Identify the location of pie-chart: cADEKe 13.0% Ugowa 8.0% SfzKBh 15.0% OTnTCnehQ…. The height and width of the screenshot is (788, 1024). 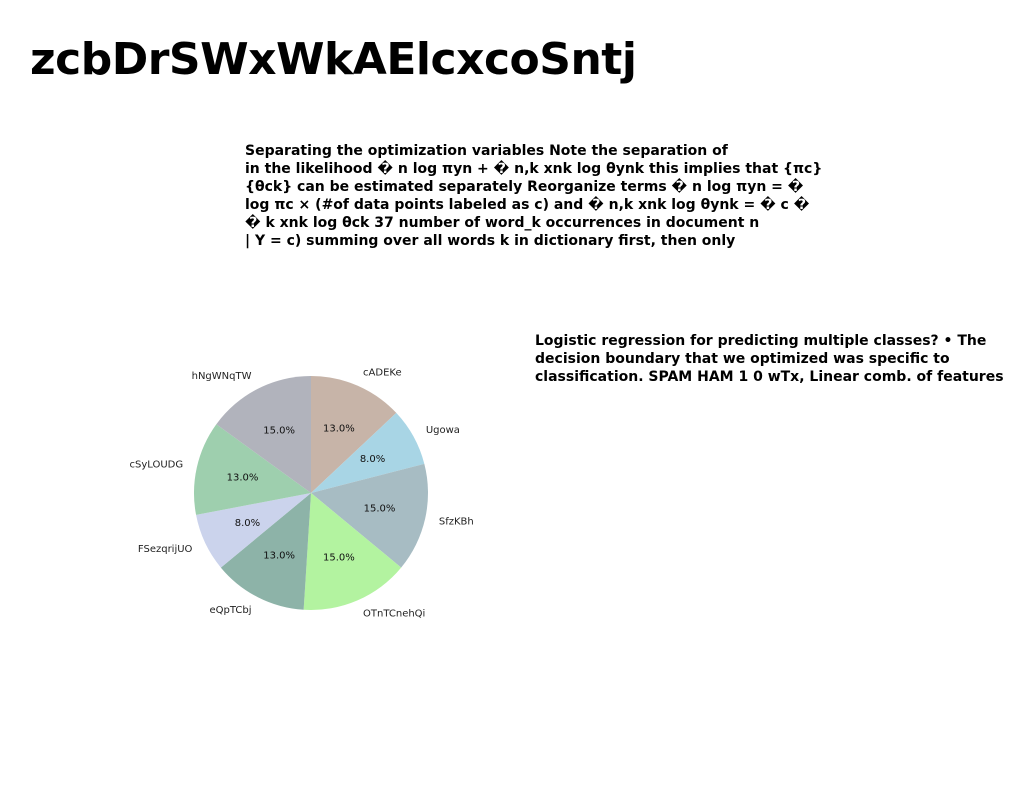
(301, 494).